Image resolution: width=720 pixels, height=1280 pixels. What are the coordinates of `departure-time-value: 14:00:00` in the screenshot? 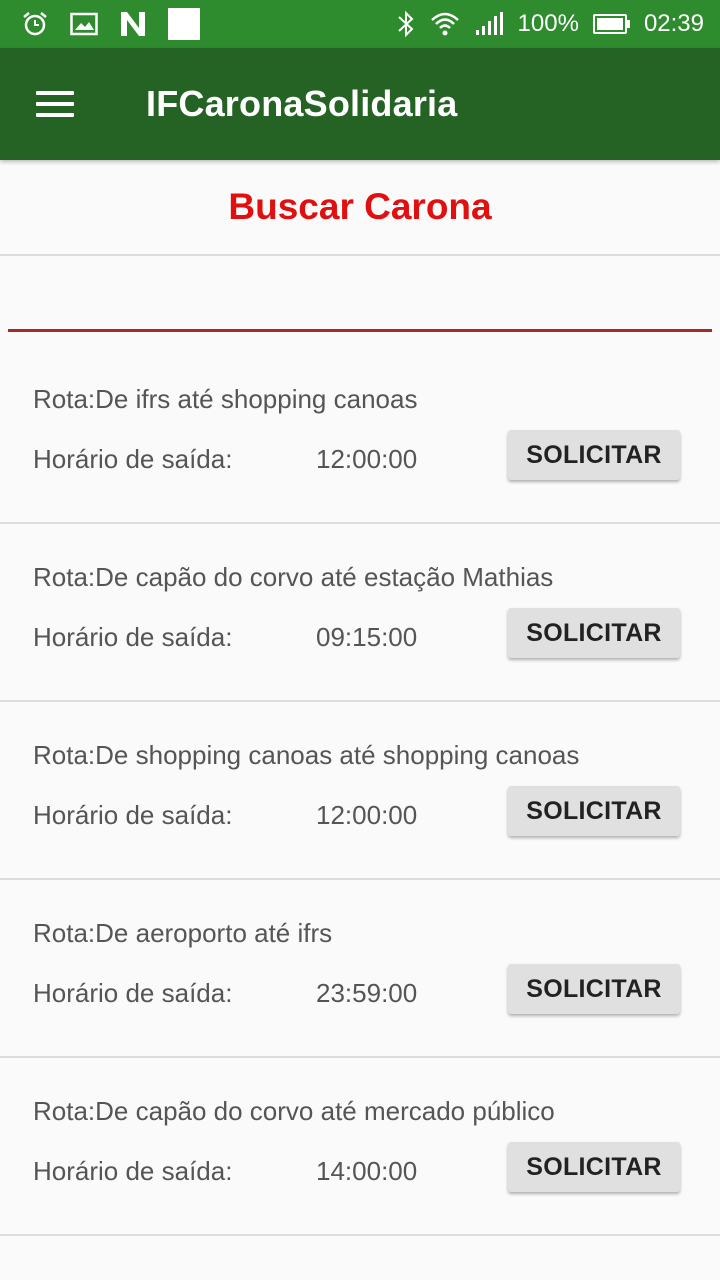 It's located at (367, 1171).